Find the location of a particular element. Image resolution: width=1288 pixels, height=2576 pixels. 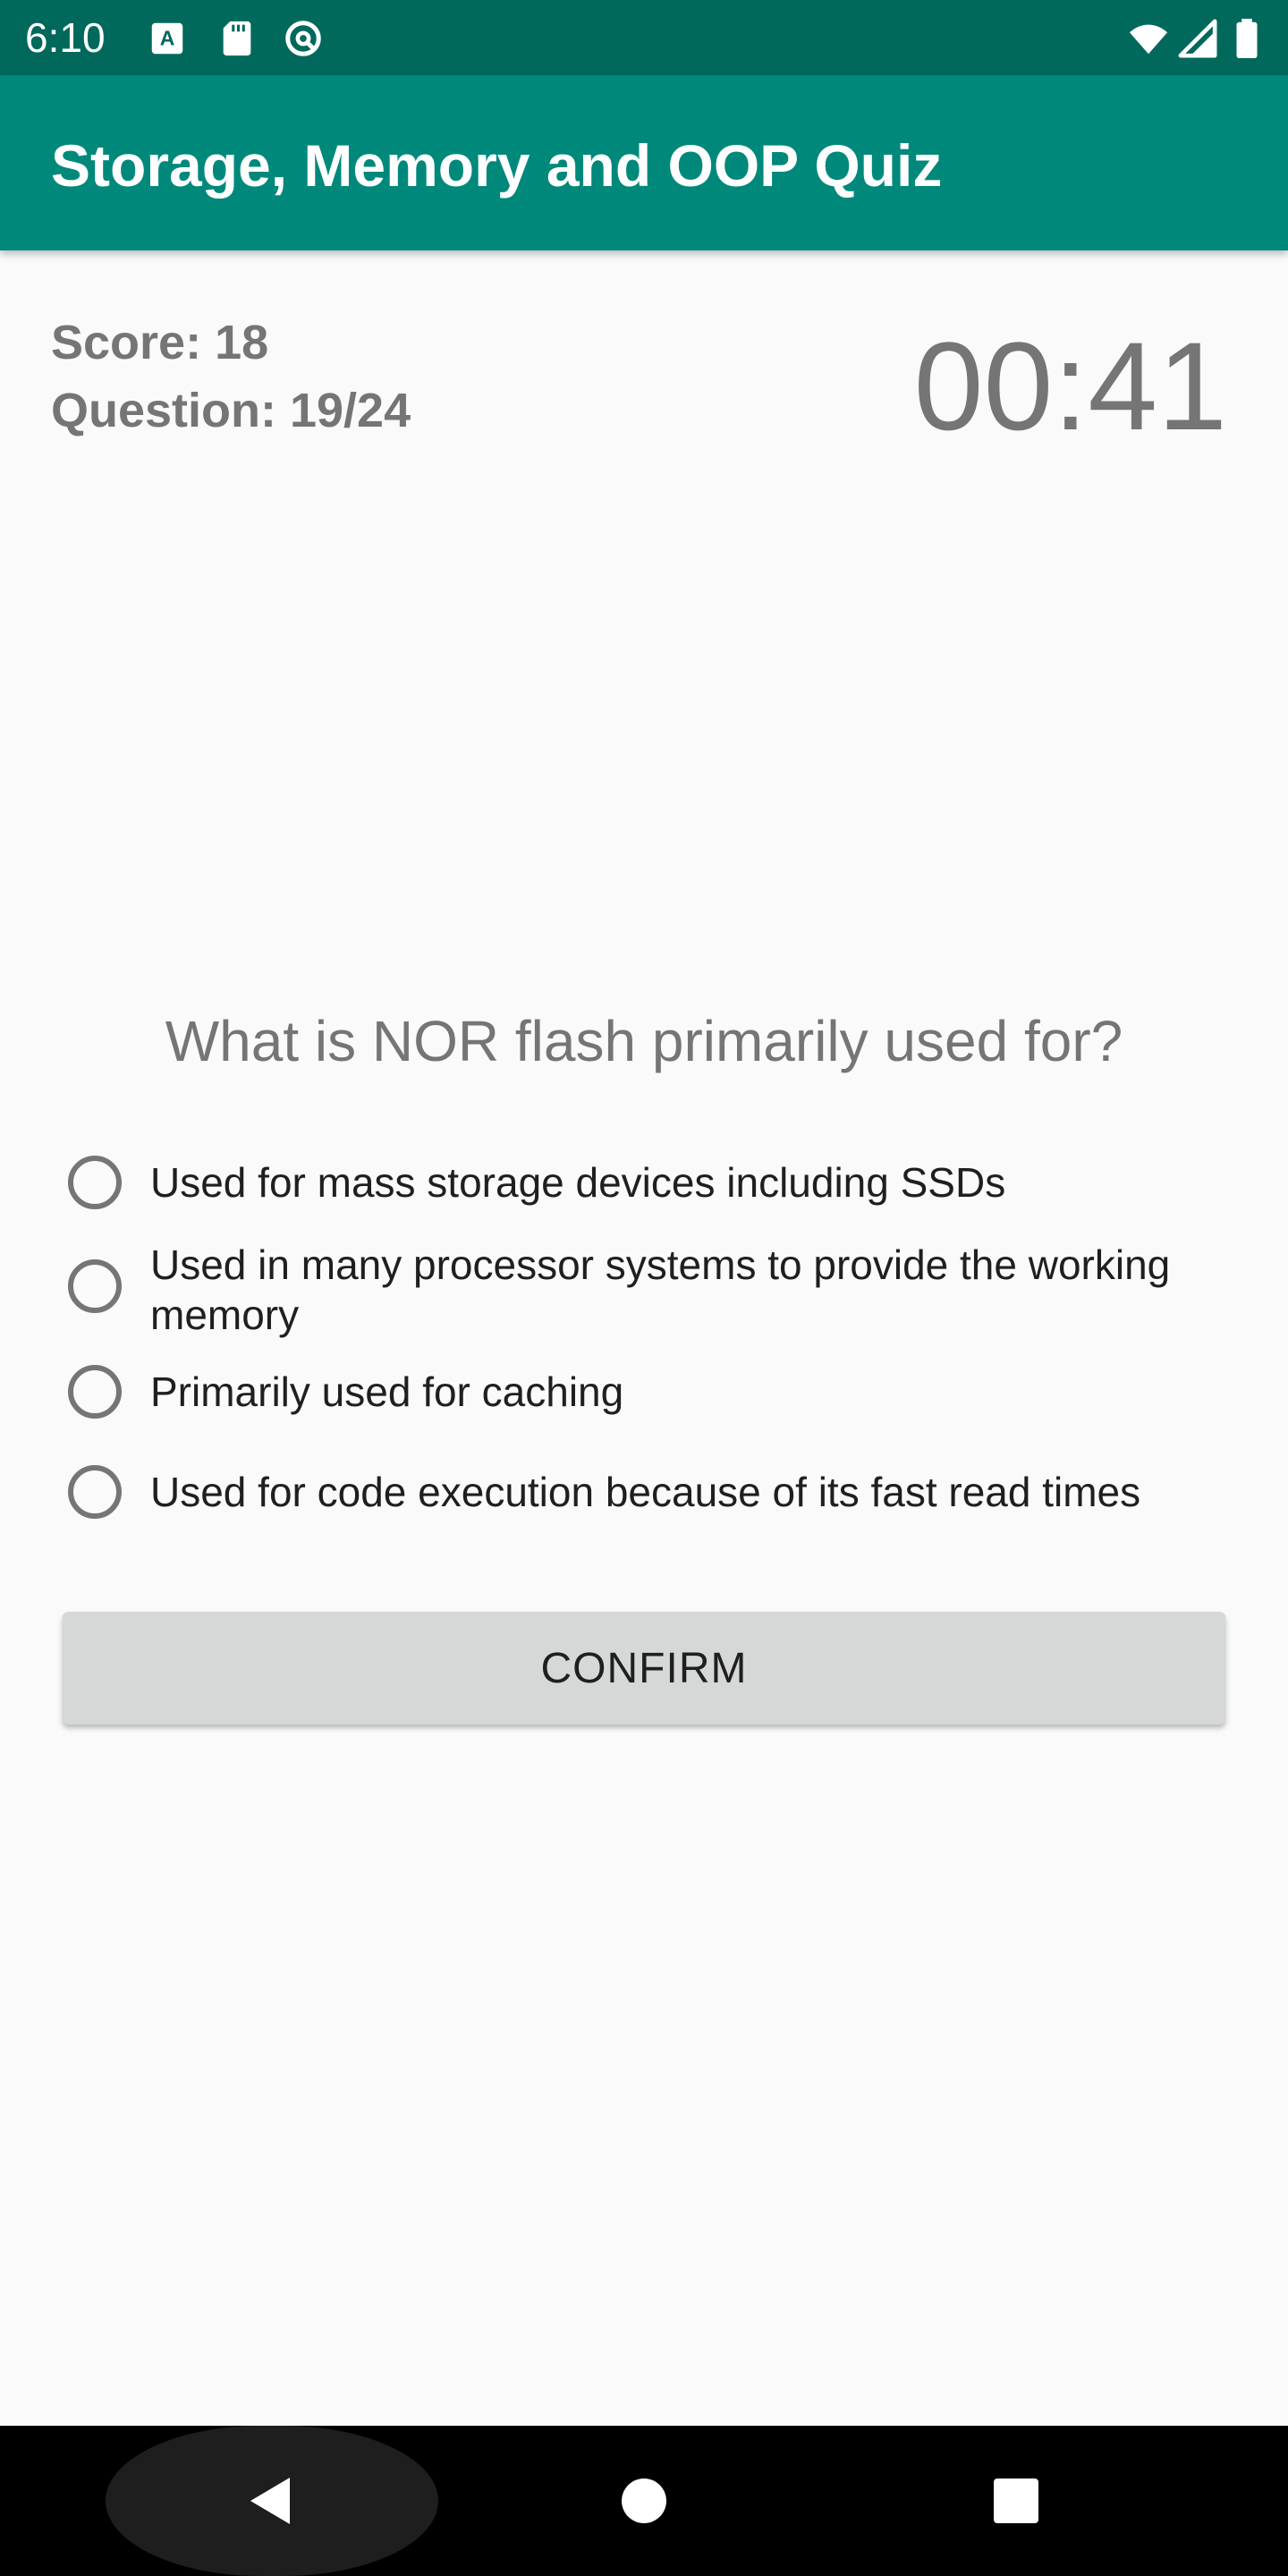

svg-text: A is located at coordinates (167, 38).